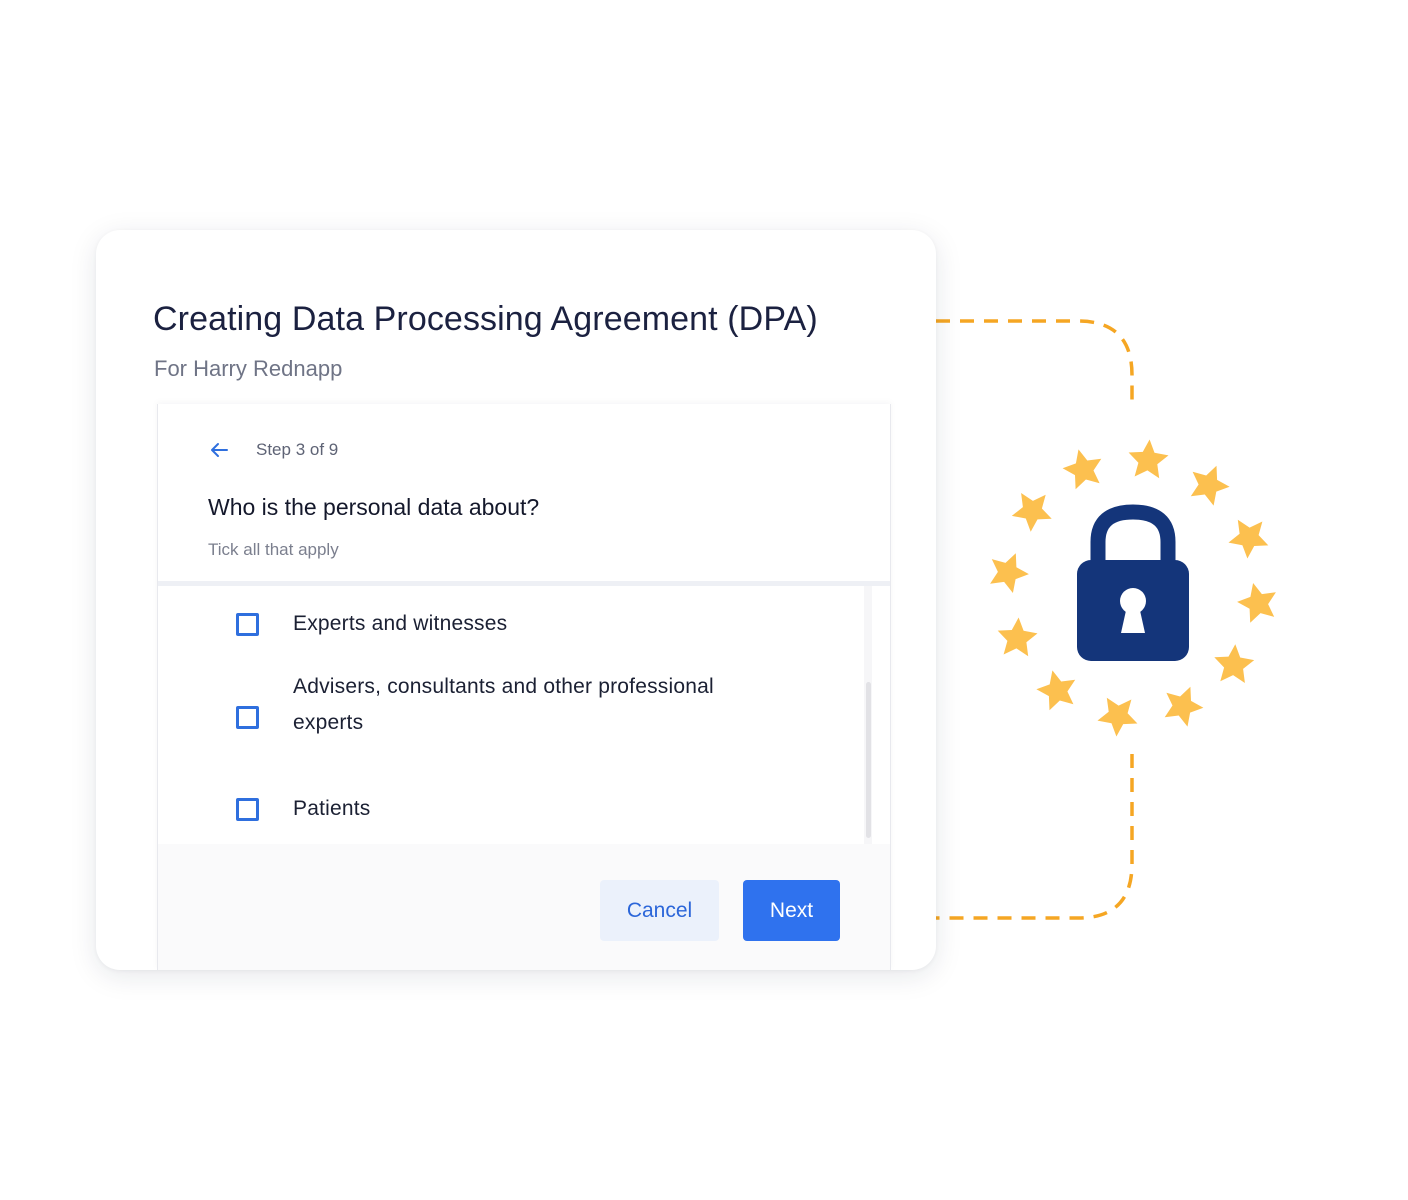 The image size is (1408, 1200). Describe the element at coordinates (485, 319) in the screenshot. I see `dialog-title: Creating Data Processing Agreement (DPA)` at that location.